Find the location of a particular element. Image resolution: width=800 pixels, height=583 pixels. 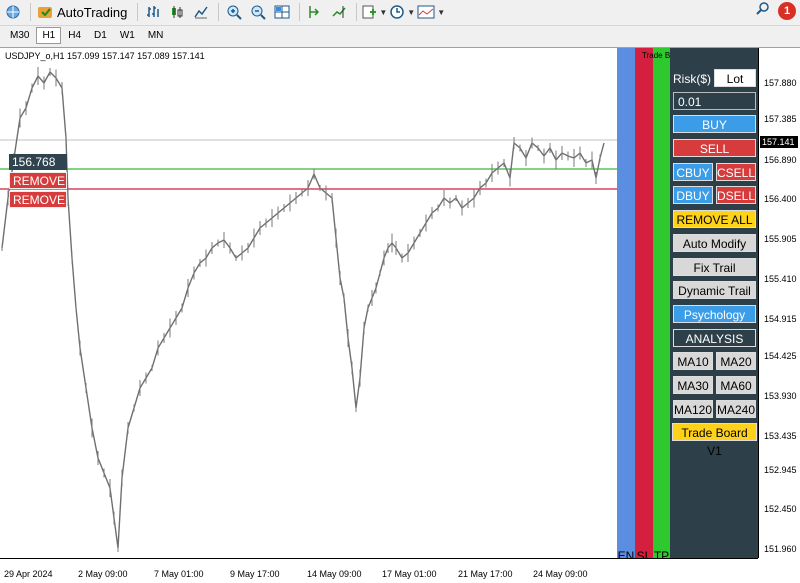

search-icon is located at coordinates (763, 10).